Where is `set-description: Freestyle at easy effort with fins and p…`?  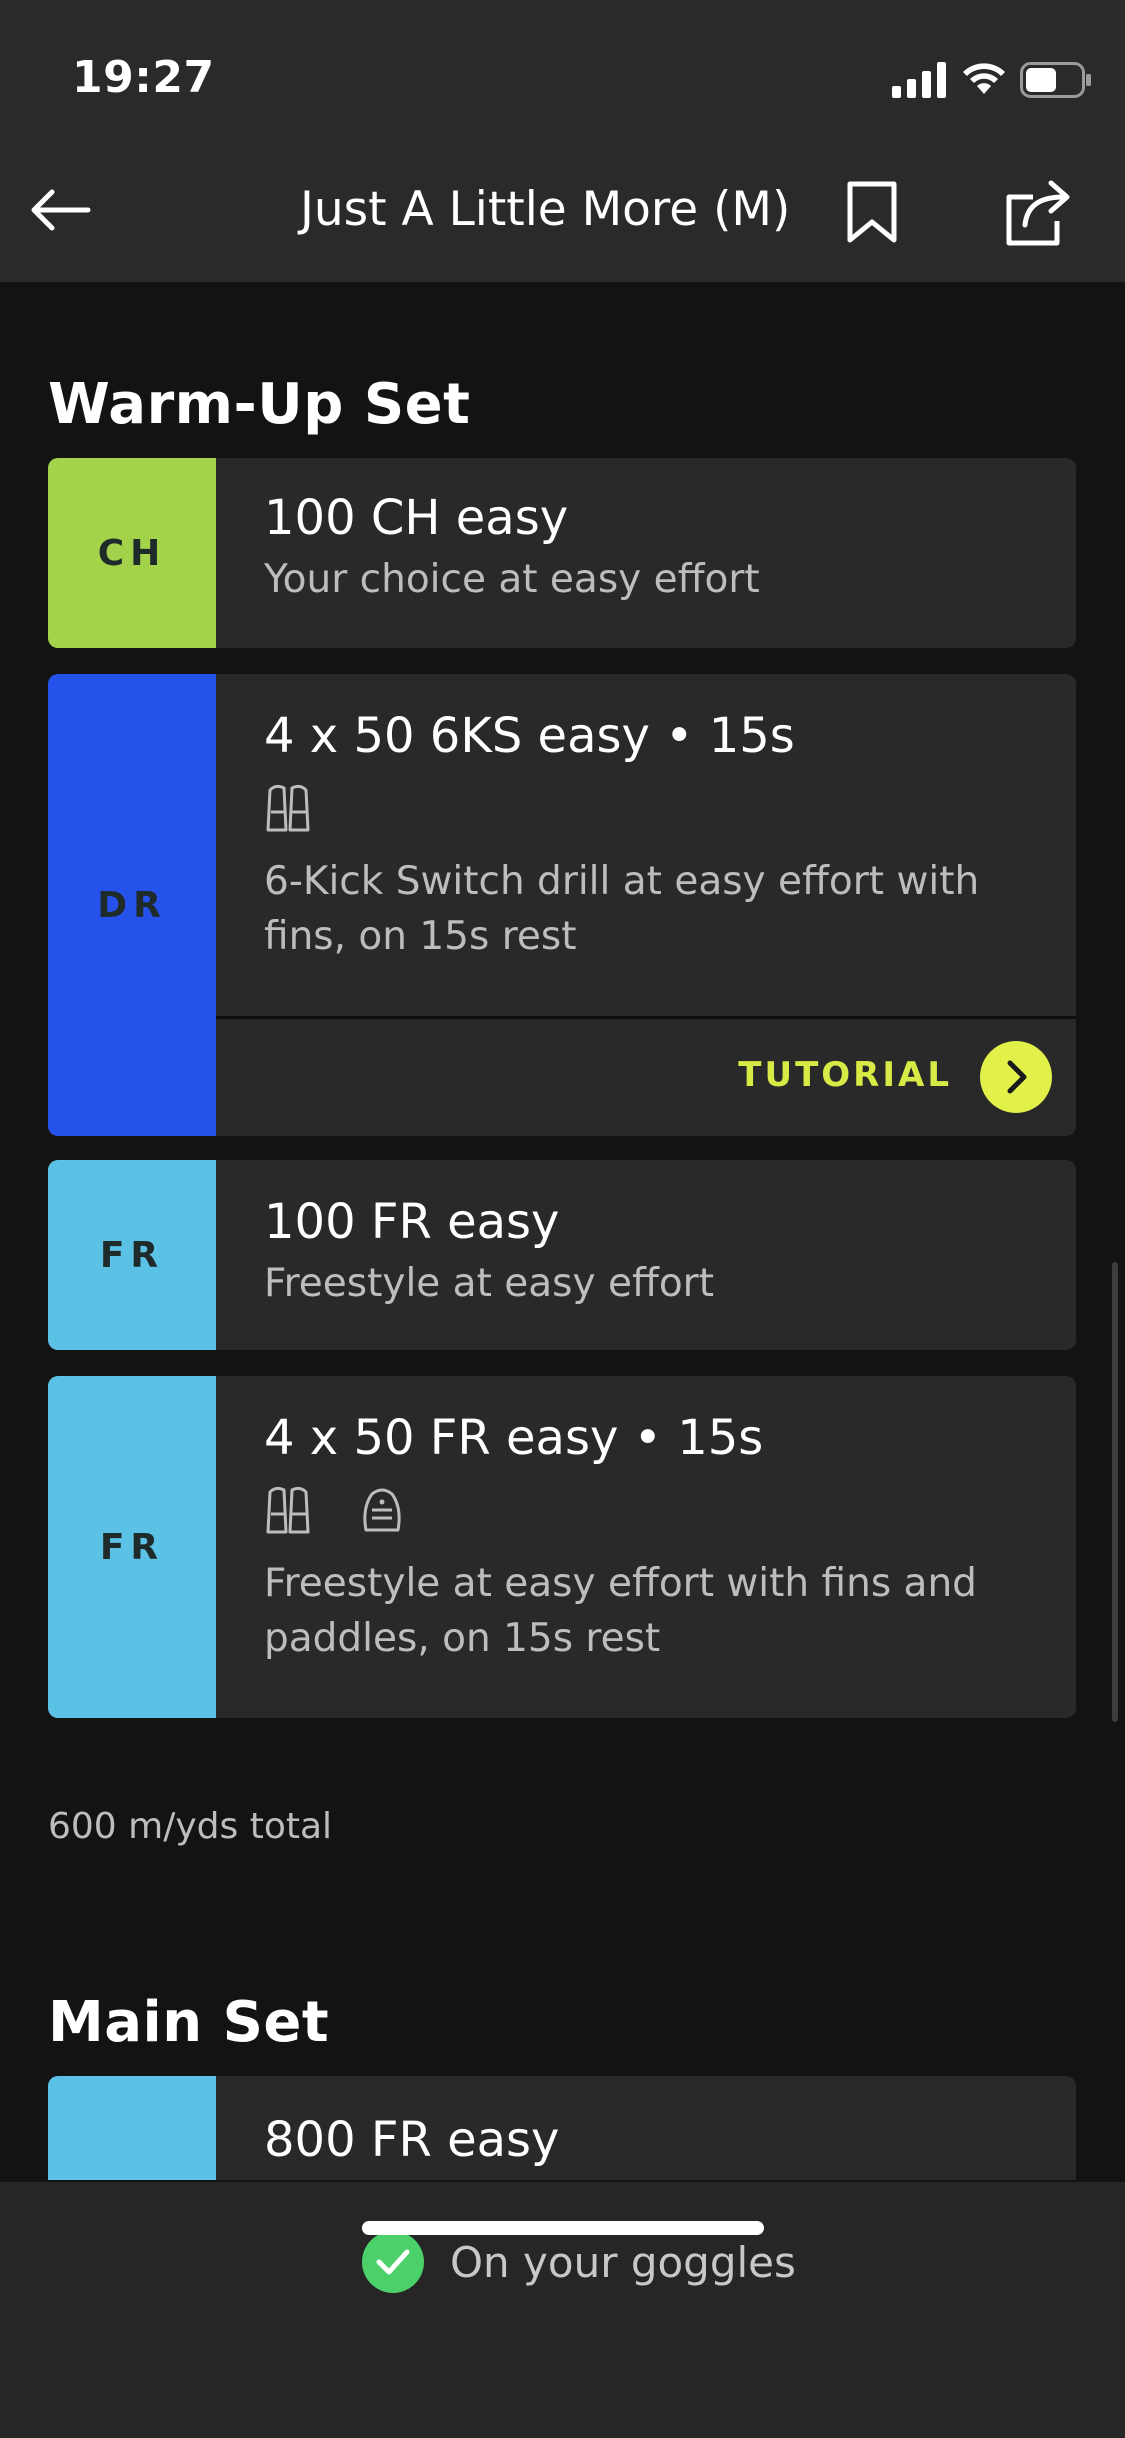 set-description: Freestyle at easy effort with fins and p… is located at coordinates (620, 1611).